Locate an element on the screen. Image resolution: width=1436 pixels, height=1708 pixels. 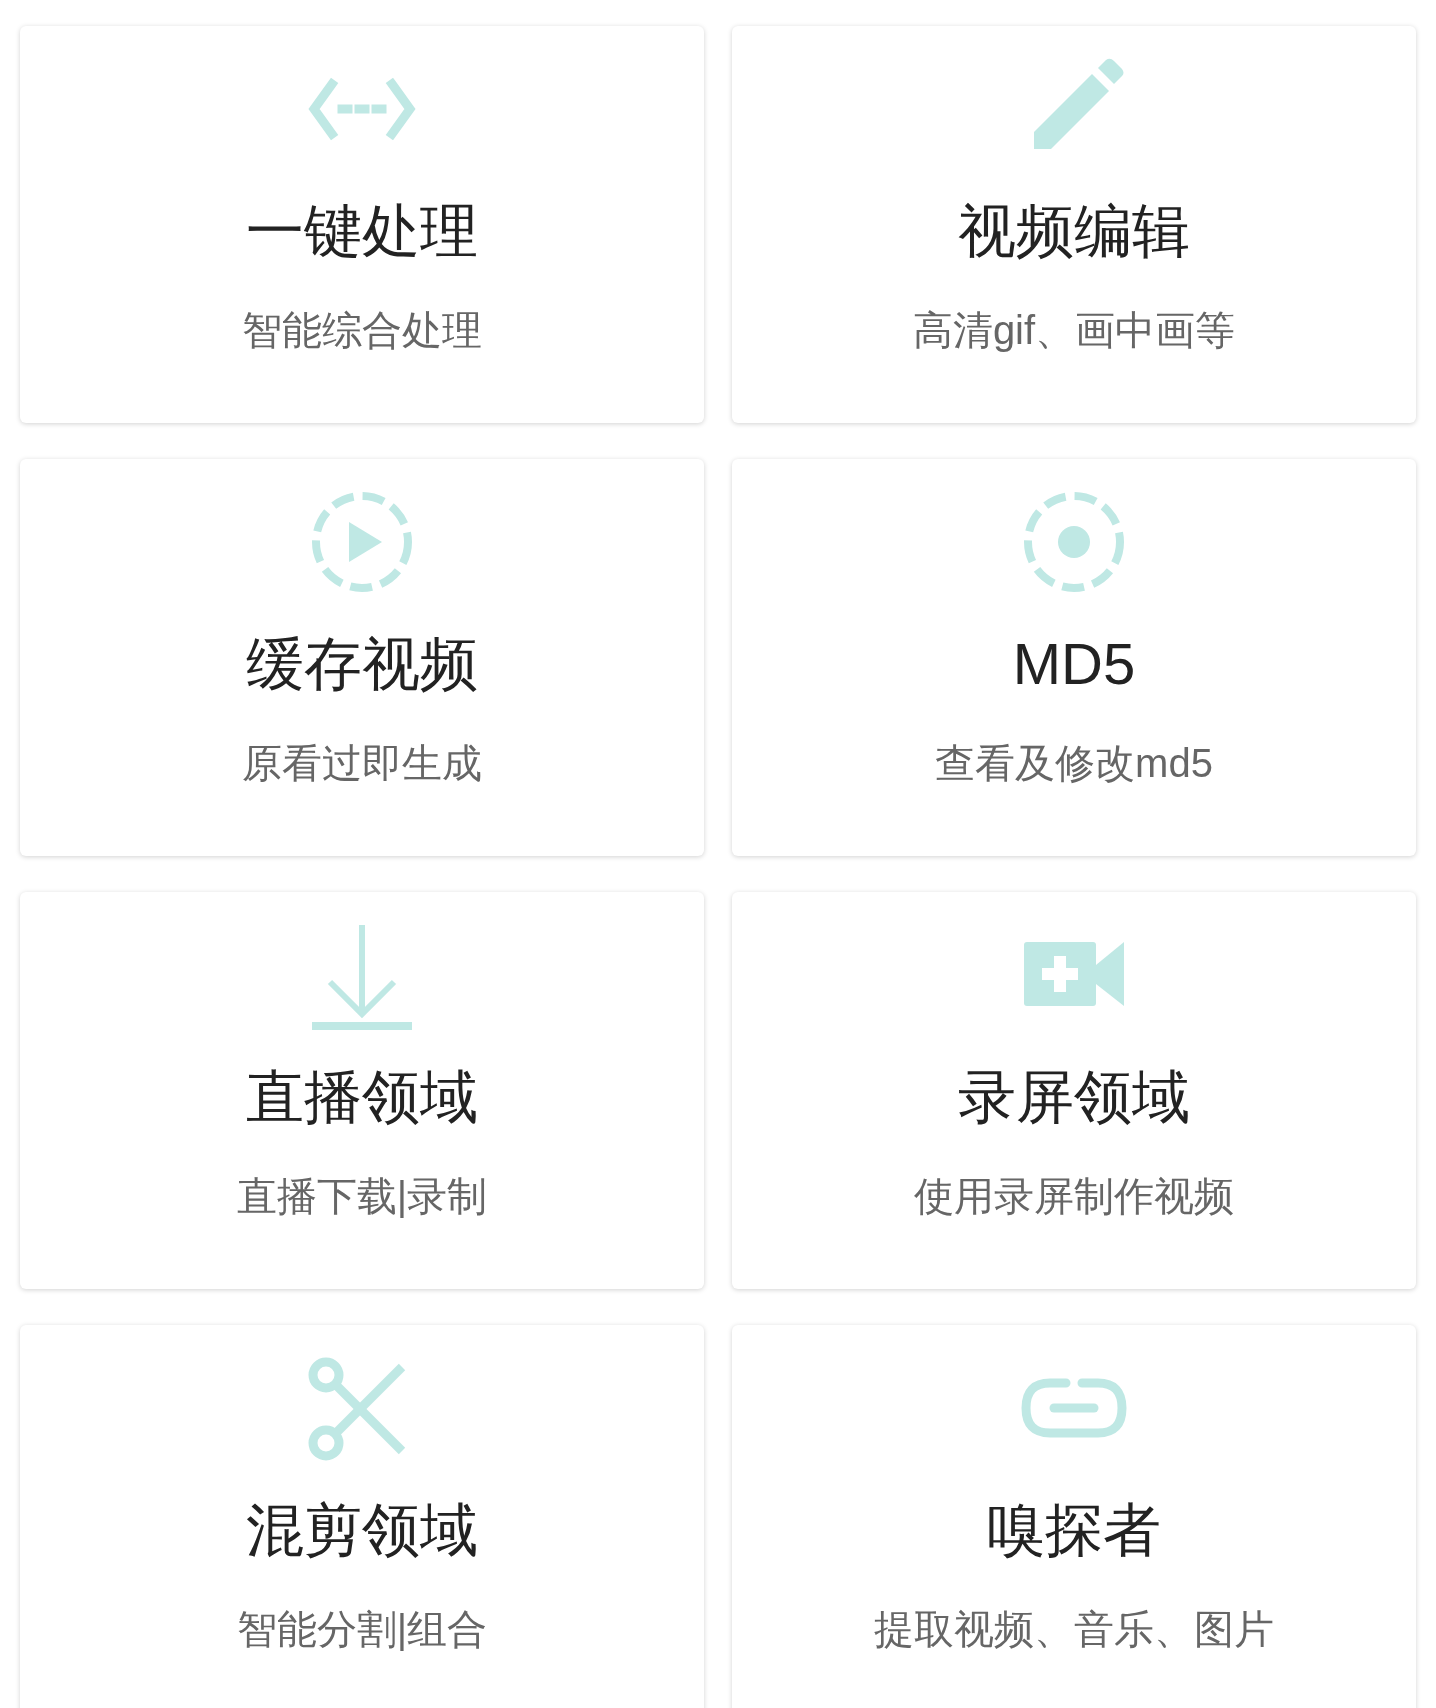
card-title: 一键处理 is located at coordinates (362, 231).